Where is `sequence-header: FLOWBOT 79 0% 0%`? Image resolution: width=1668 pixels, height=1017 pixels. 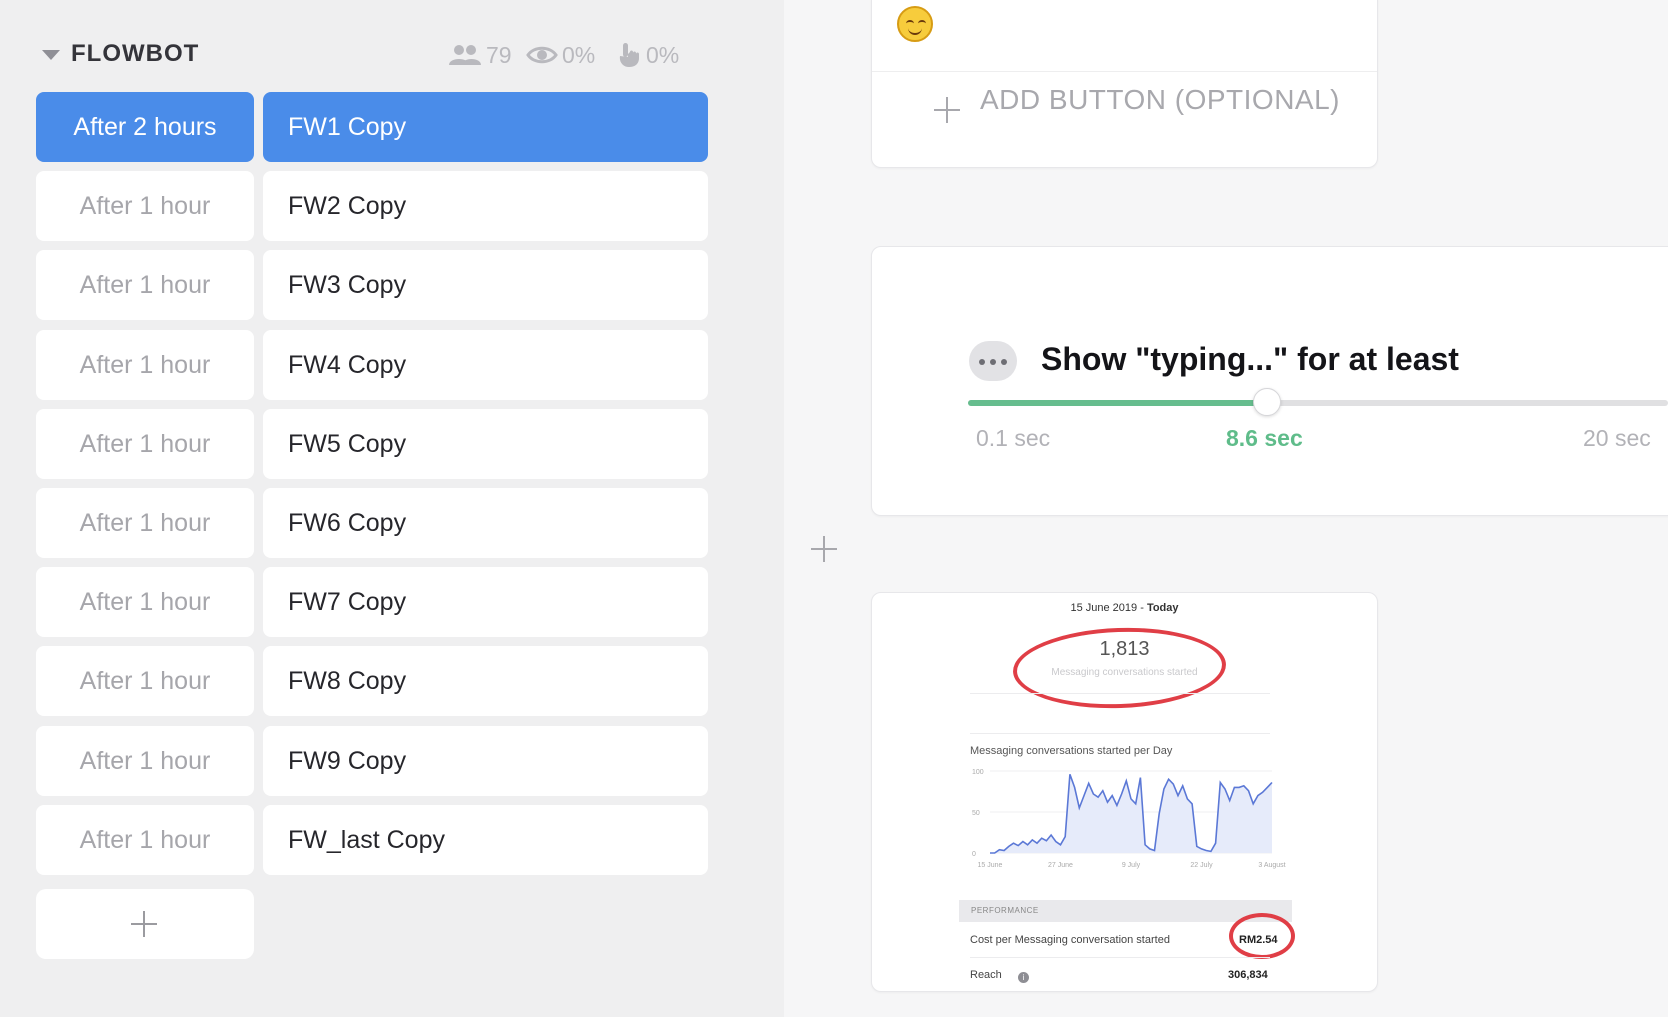 sequence-header: FLOWBOT 79 0% 0% is located at coordinates (376, 56).